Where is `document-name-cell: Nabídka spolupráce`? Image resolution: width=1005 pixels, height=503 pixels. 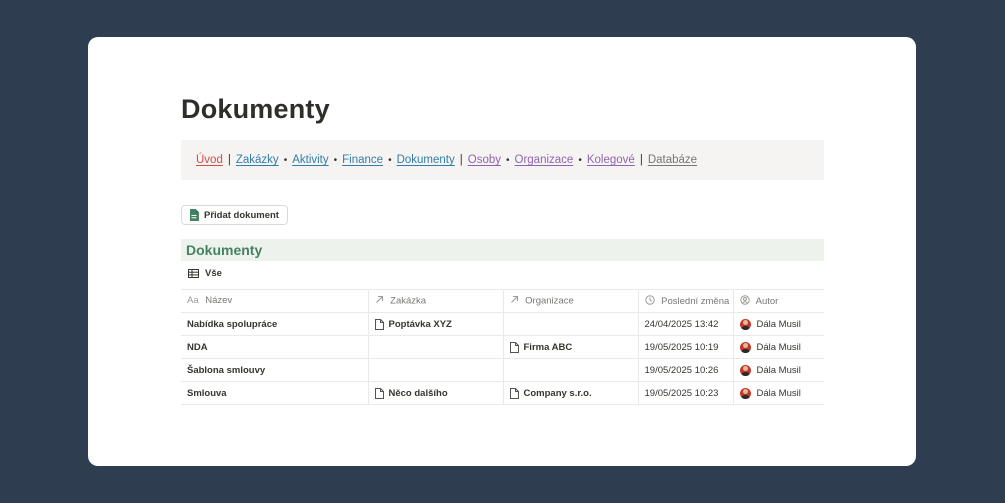 document-name-cell: Nabídka spolupráce is located at coordinates (275, 324).